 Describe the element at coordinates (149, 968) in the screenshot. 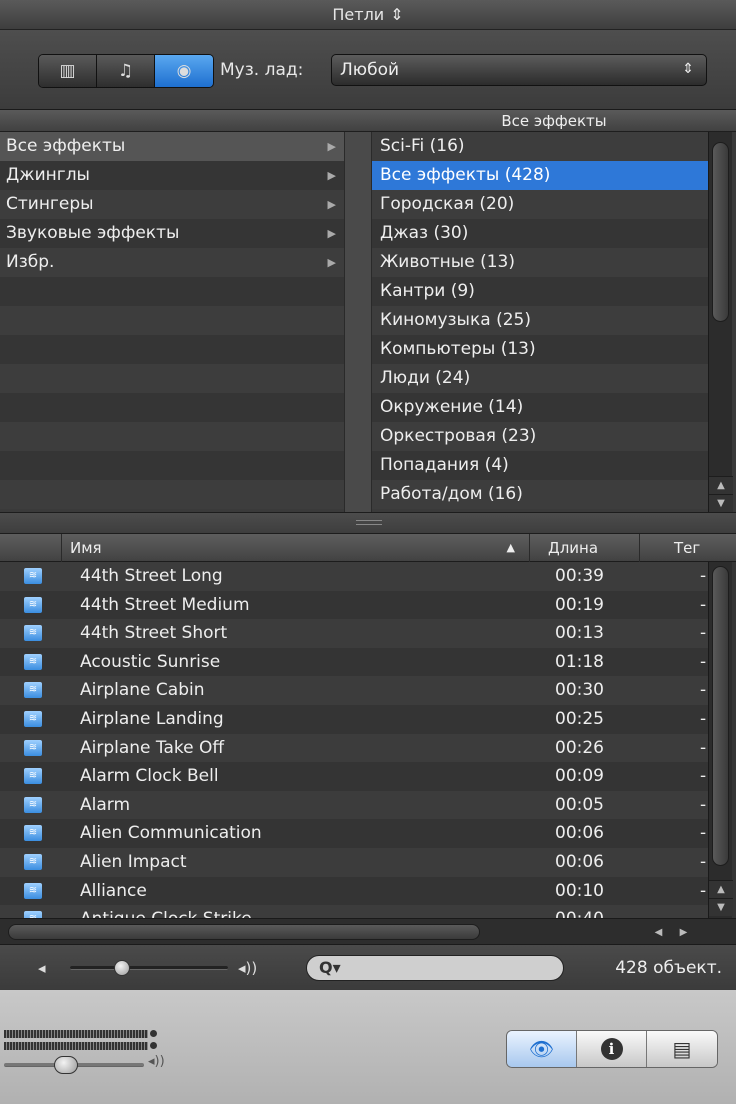

I see `preview-volume-slider` at that location.